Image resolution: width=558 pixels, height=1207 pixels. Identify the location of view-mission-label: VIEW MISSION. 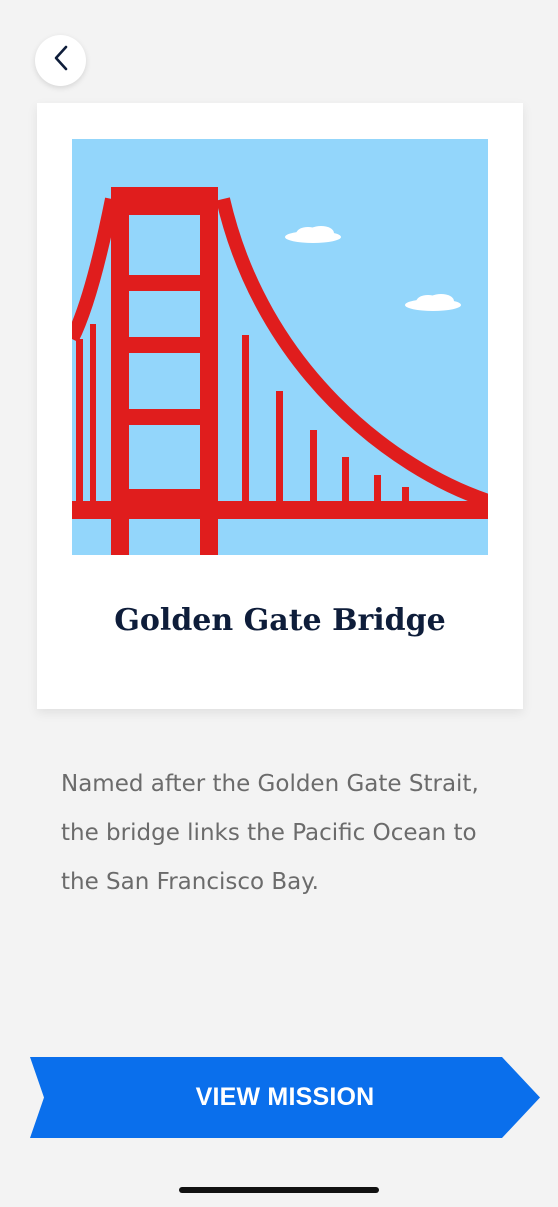
(285, 1097).